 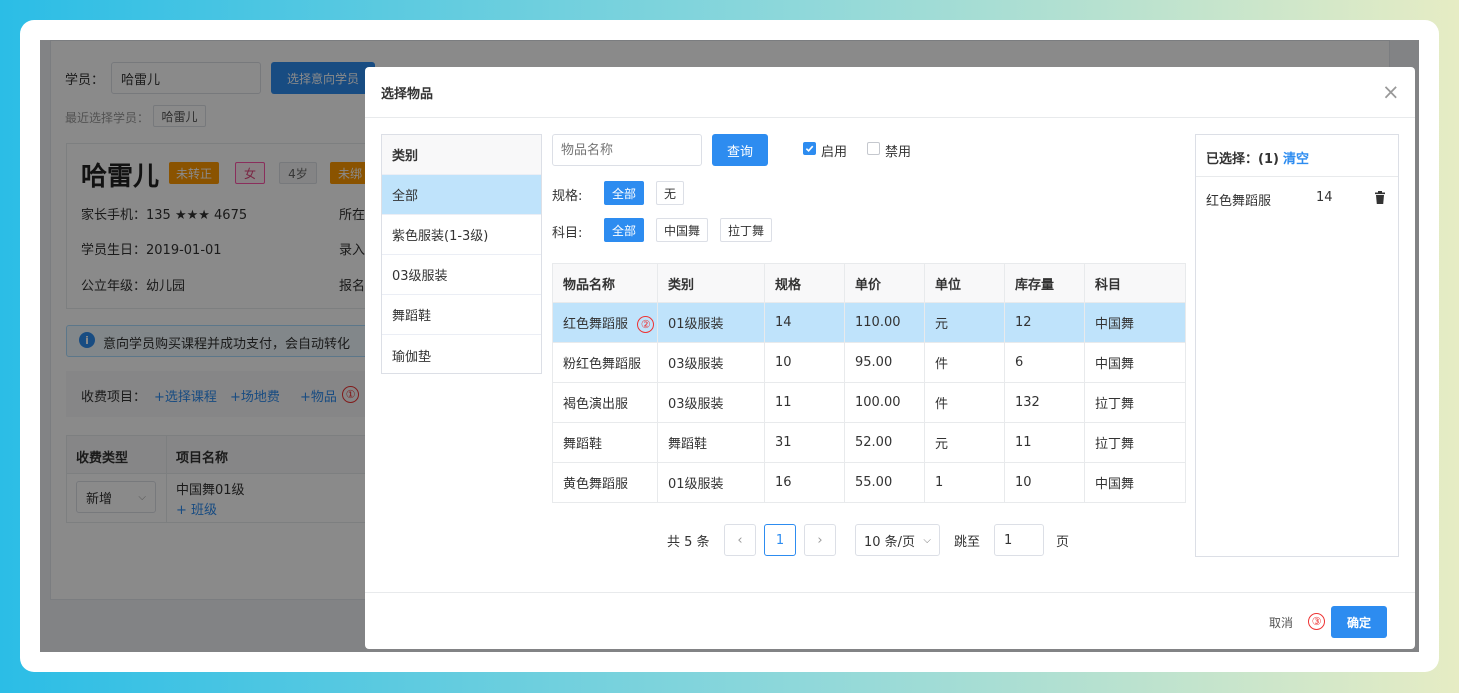 I want to click on table-cell: 110.00, so click(x=884, y=322).